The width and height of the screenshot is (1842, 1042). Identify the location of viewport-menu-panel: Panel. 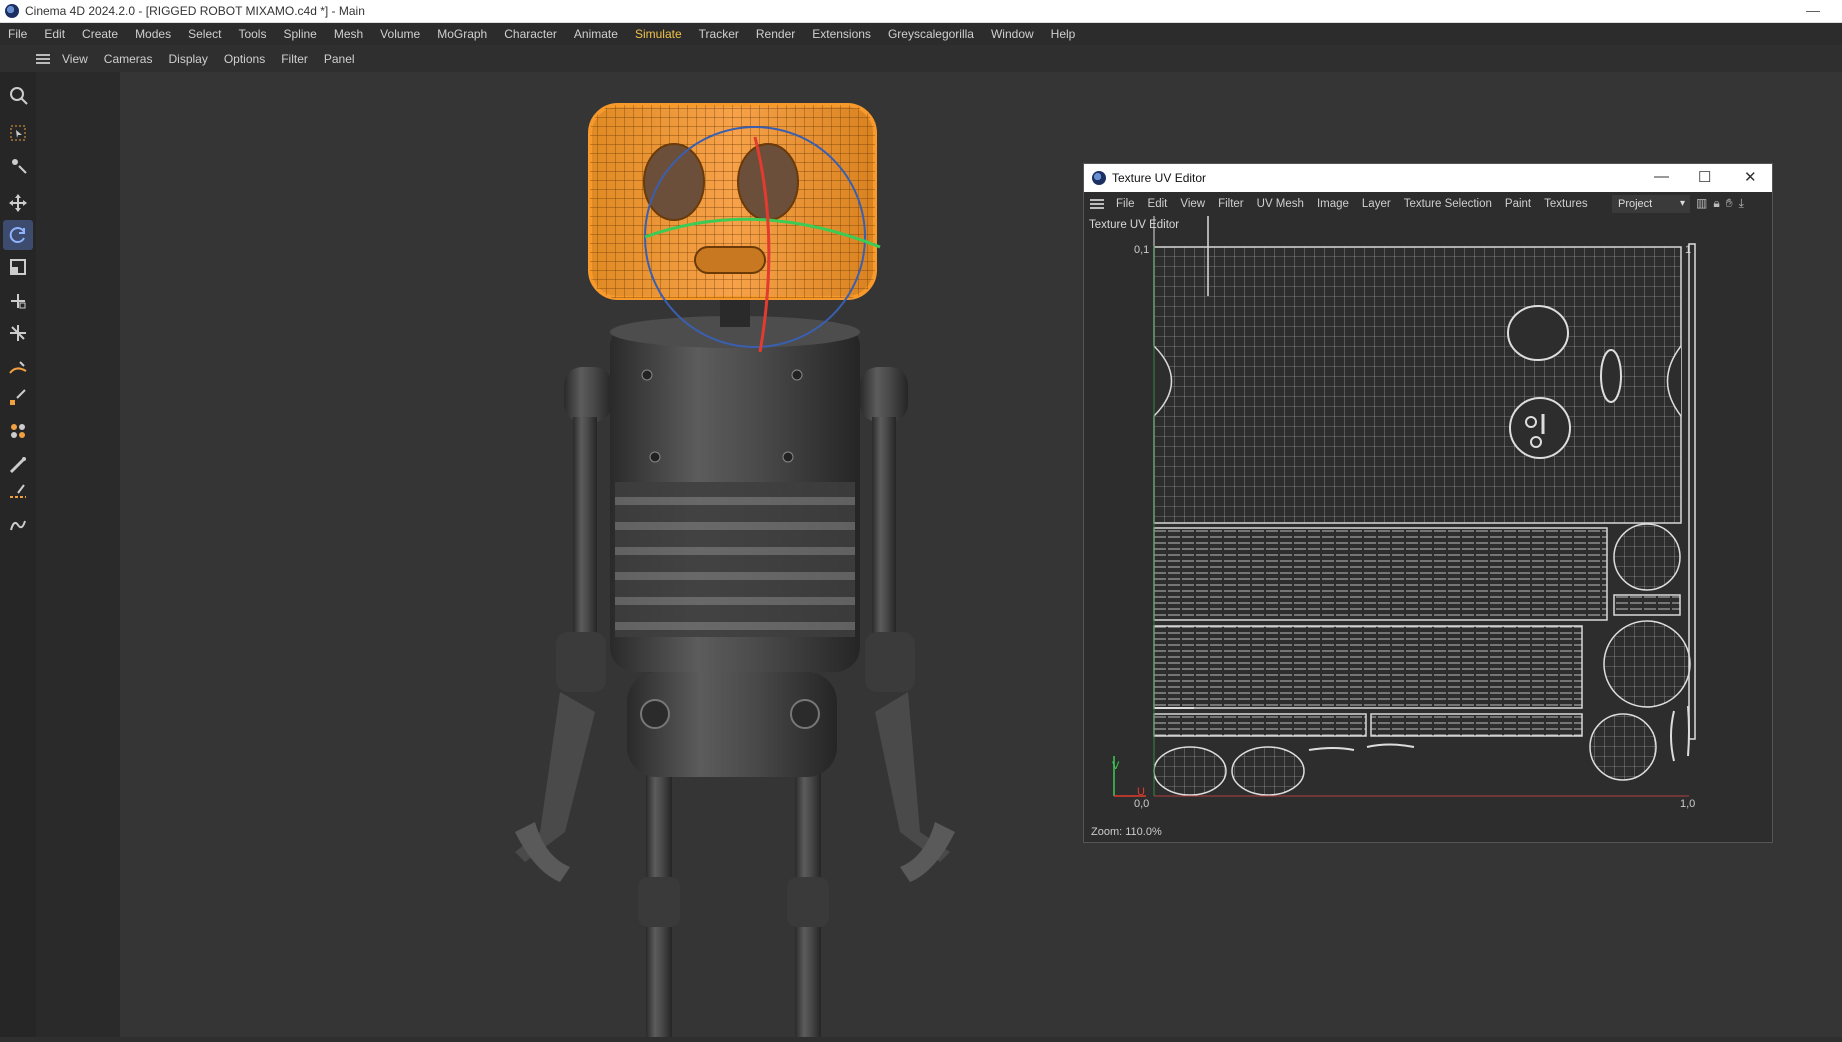
(339, 59).